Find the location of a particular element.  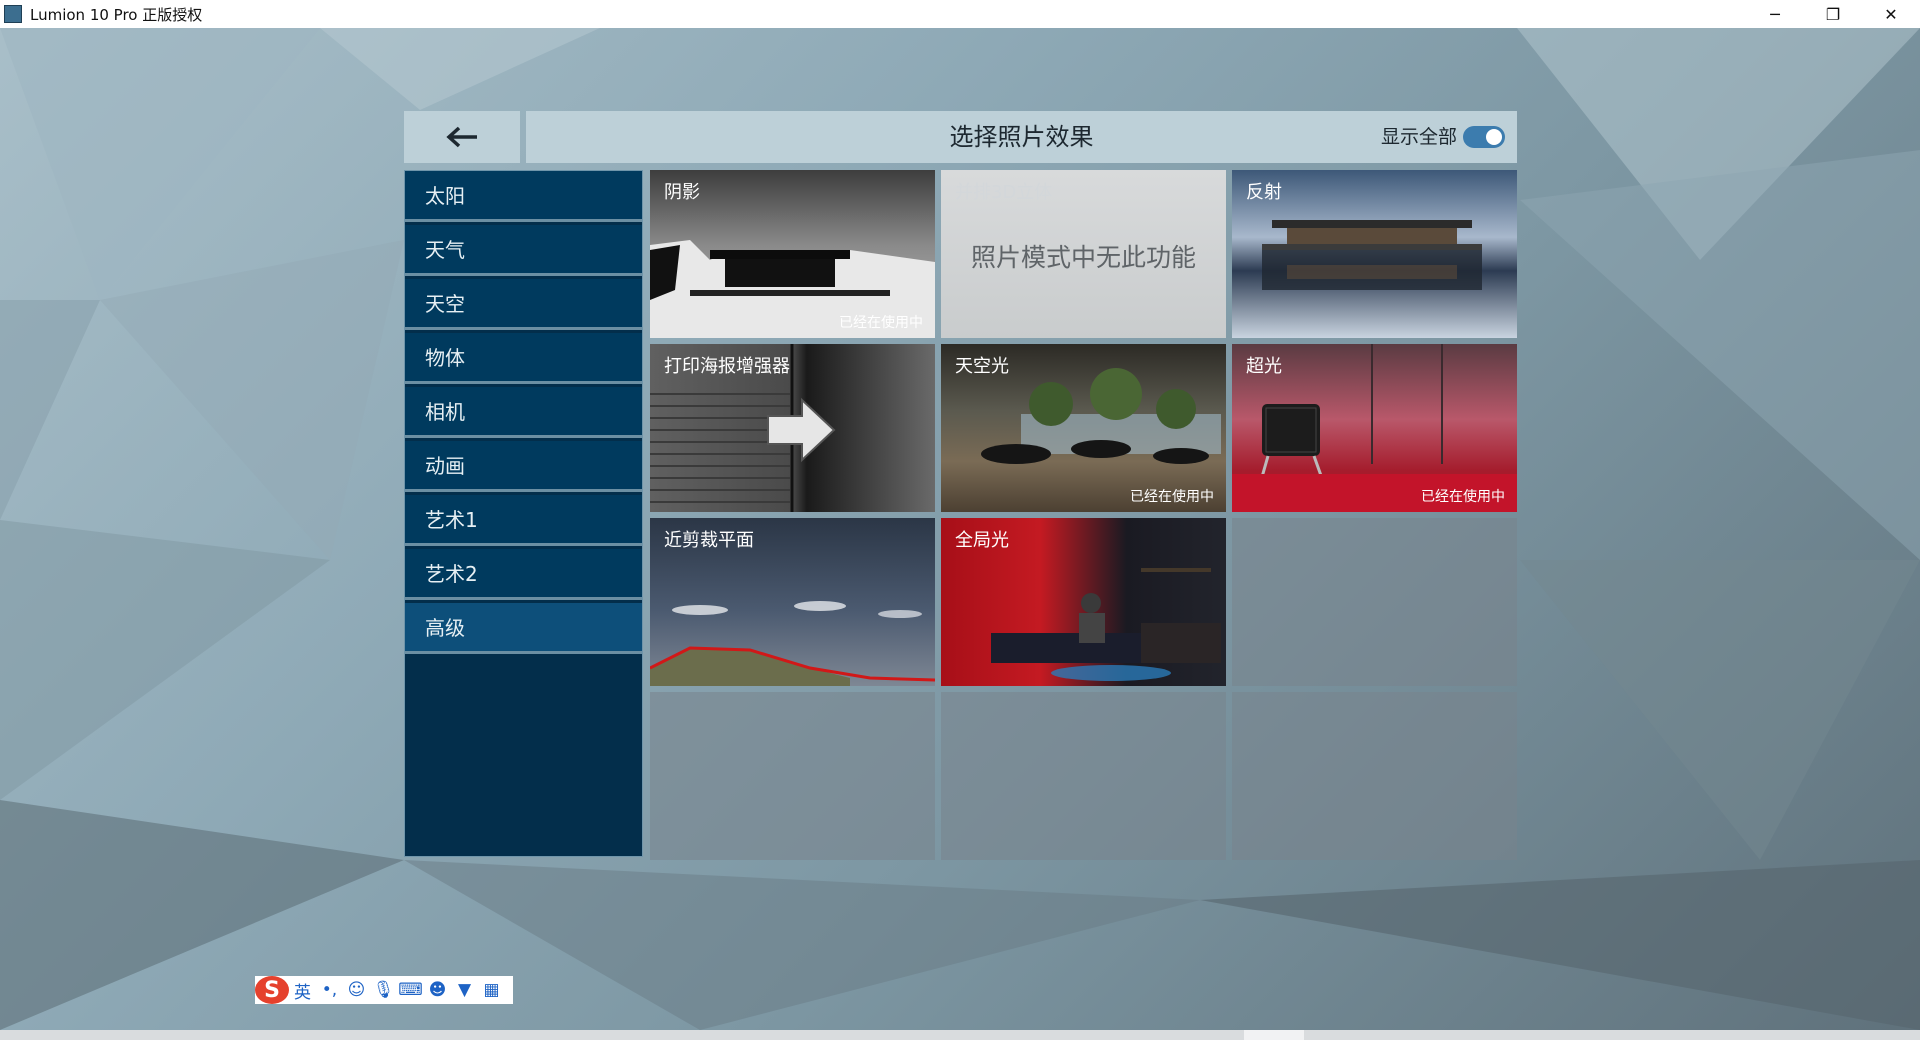

category-sidebar: 太阳 天气 天空 物体 相机 动画 艺术1 艺术2 高级 is located at coordinates (523, 513).